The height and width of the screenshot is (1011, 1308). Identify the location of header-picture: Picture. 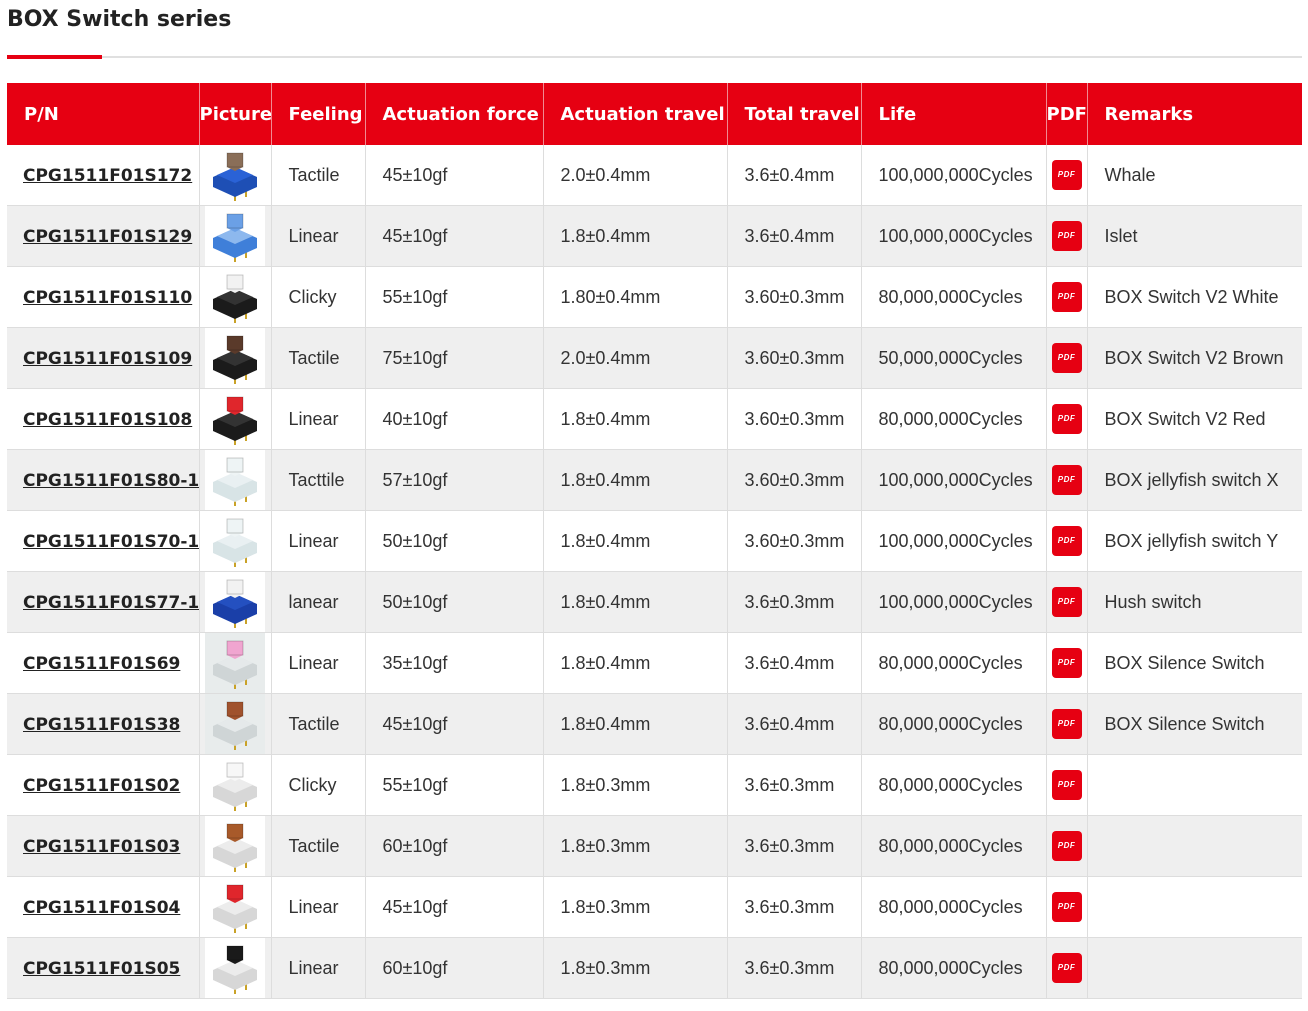
(235, 114).